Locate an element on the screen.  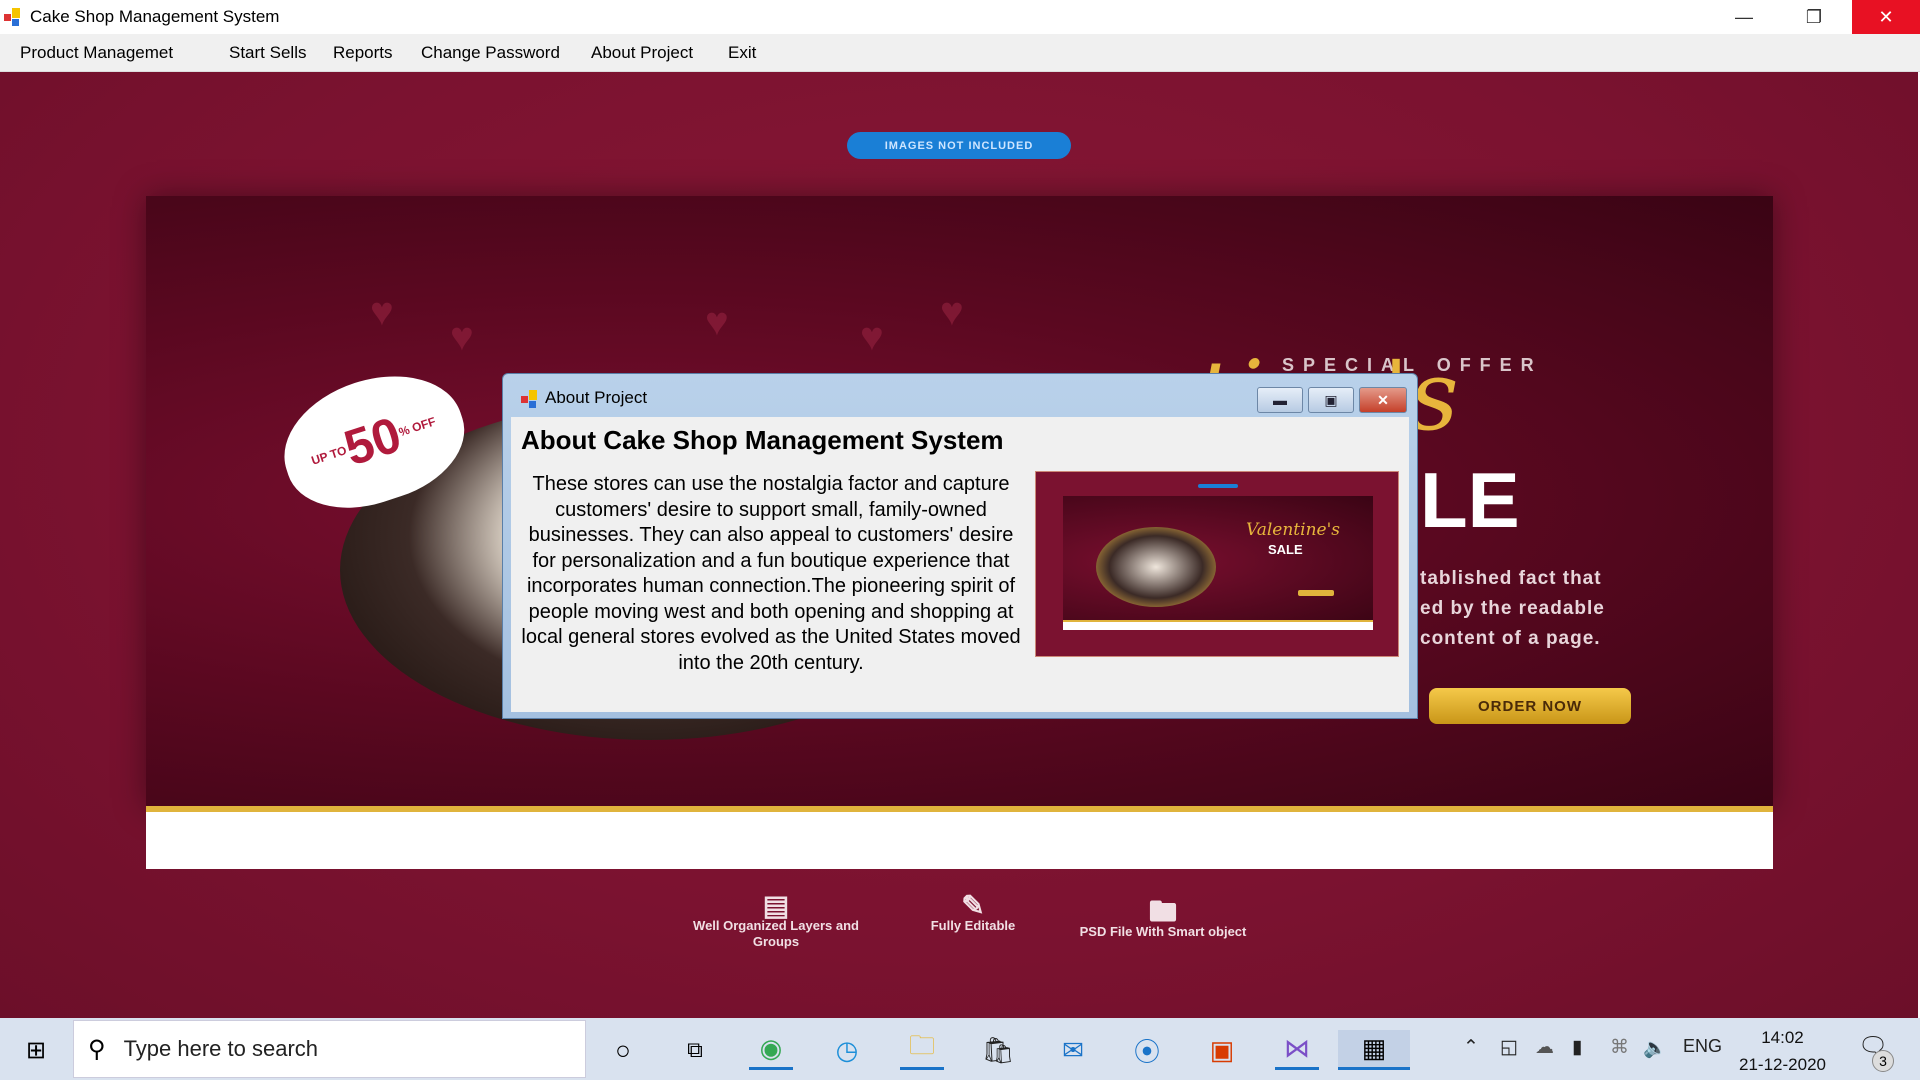
menu-start-sells: Start Sells is located at coordinates (267, 53).